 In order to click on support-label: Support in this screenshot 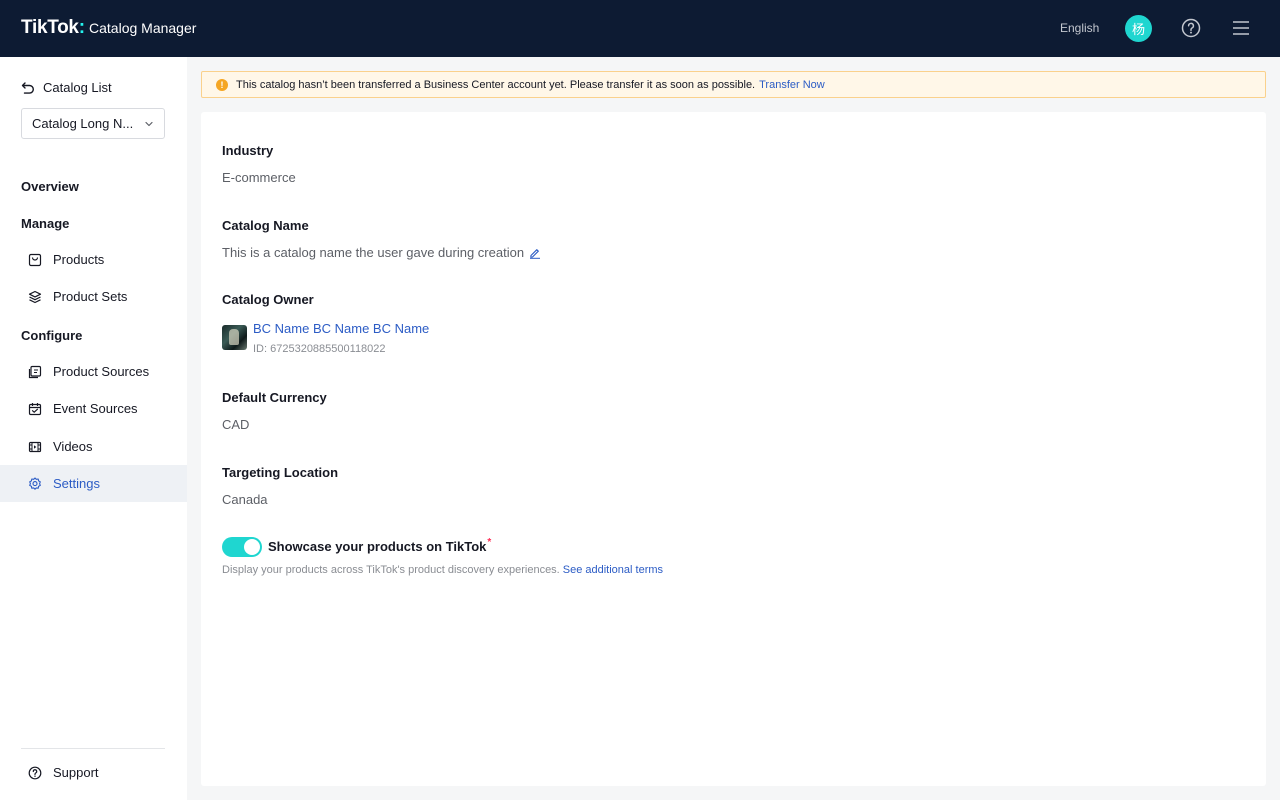, I will do `click(76, 772)`.